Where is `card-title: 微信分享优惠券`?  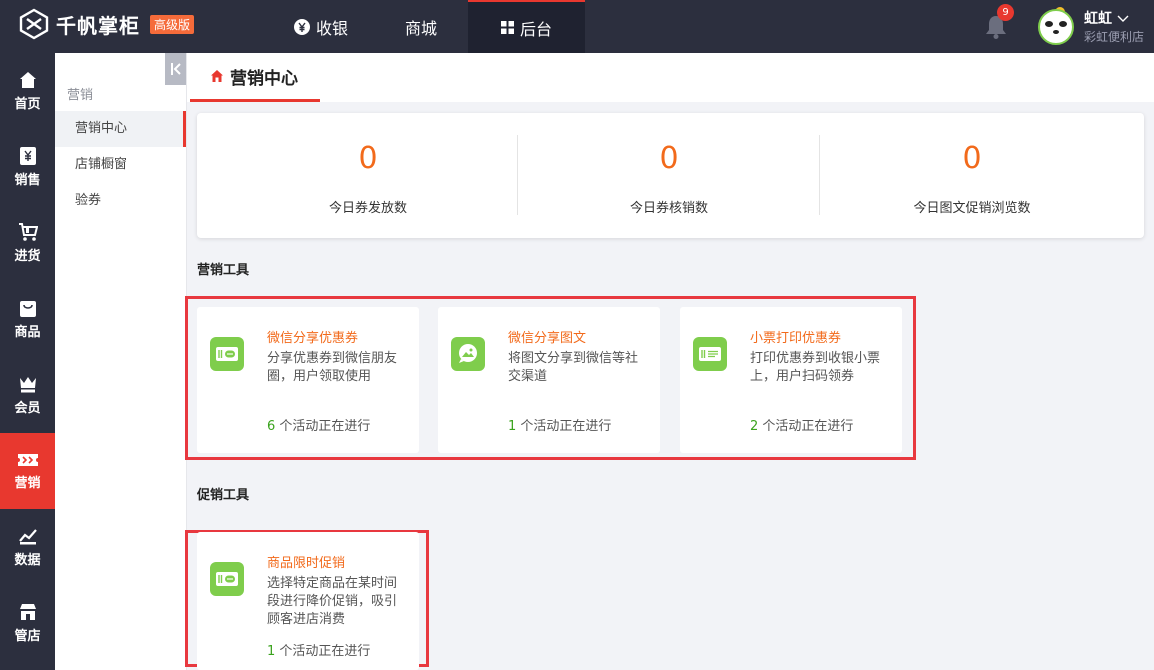 card-title: 微信分享优惠券 is located at coordinates (313, 338).